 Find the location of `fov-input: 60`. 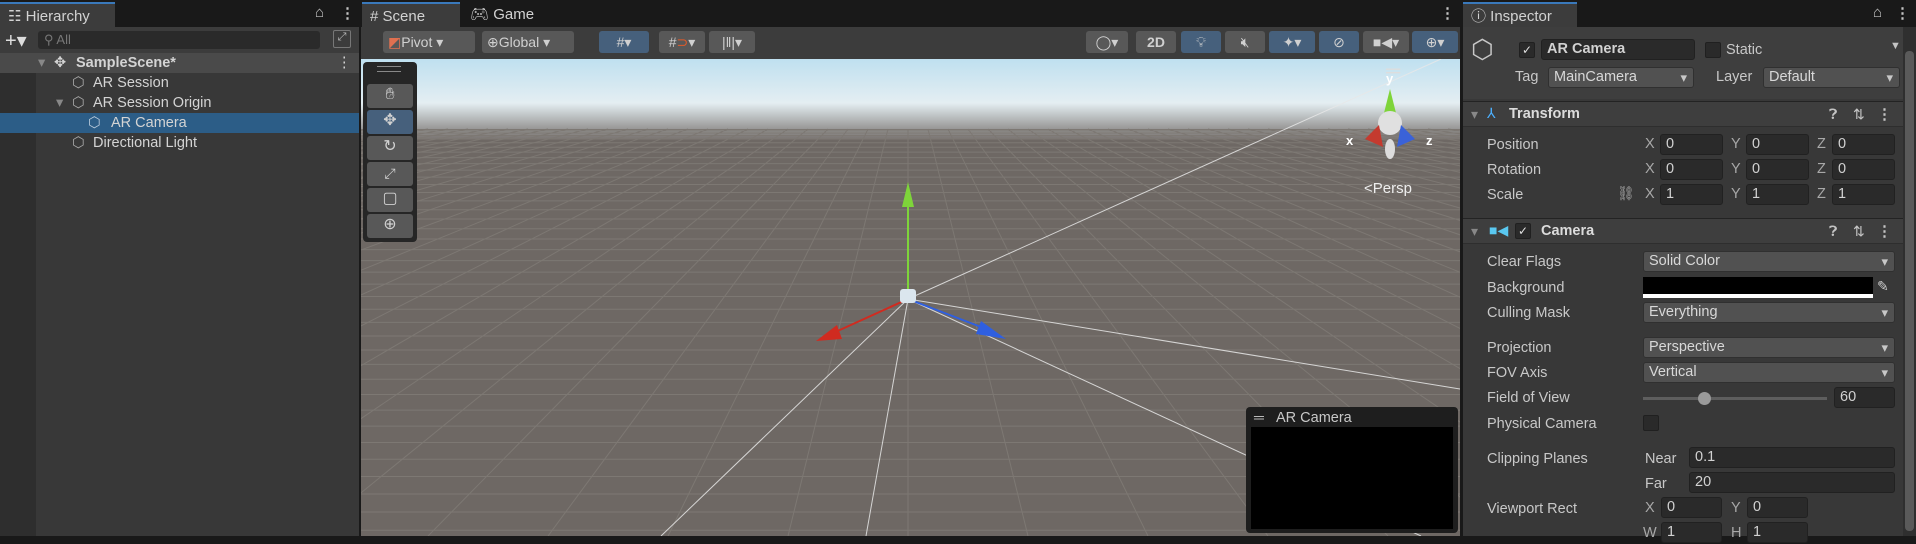

fov-input: 60 is located at coordinates (1864, 397).